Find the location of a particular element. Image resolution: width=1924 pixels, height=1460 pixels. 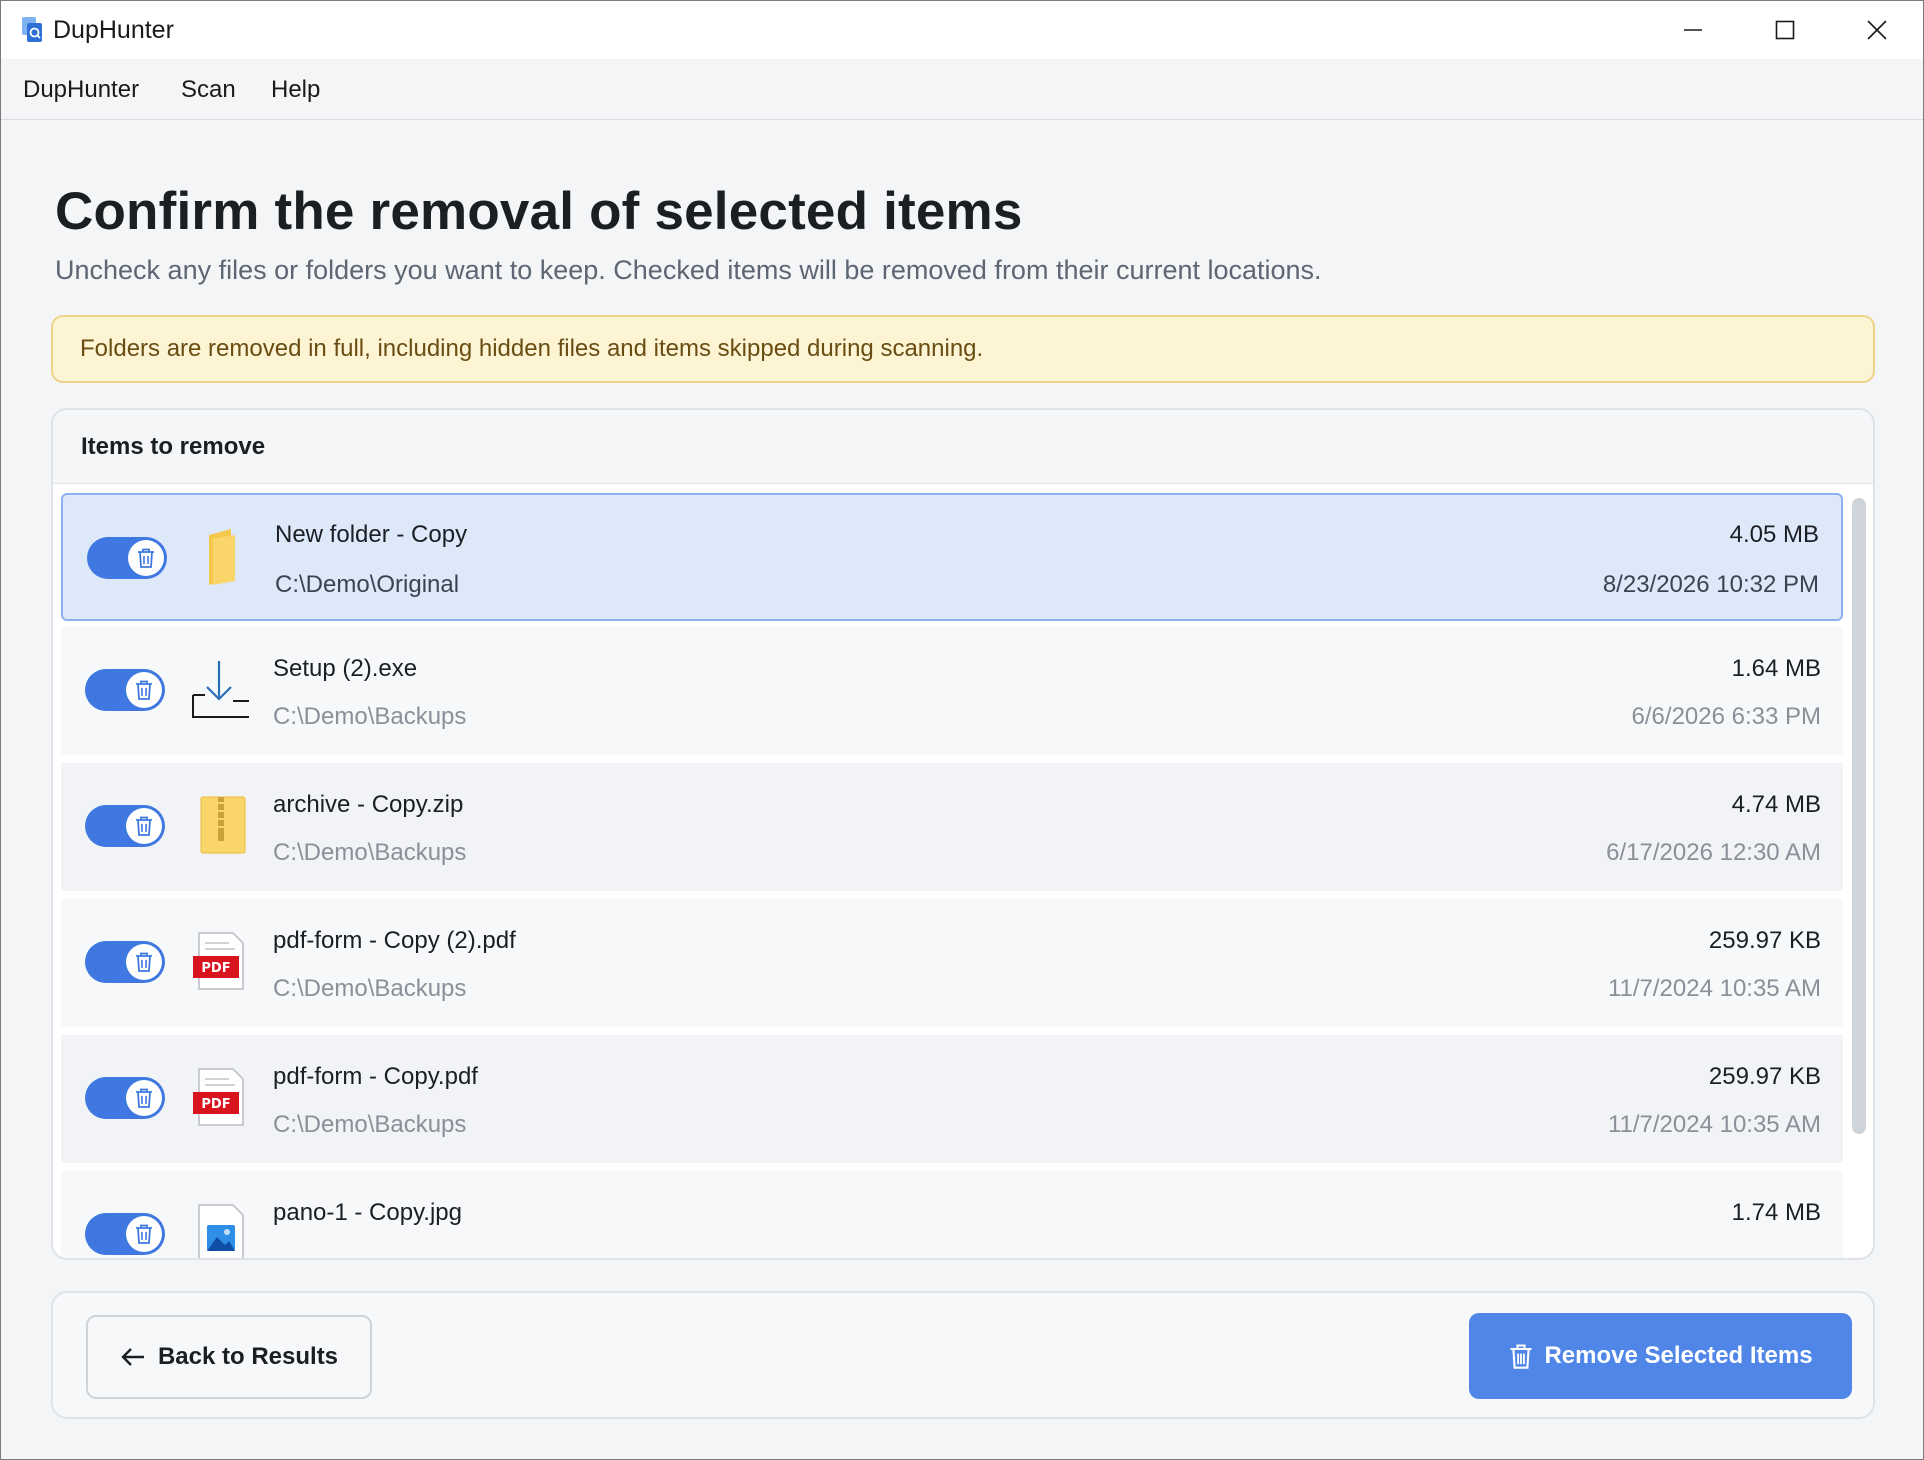

item-name: Setup (2).exe is located at coordinates (345, 668).